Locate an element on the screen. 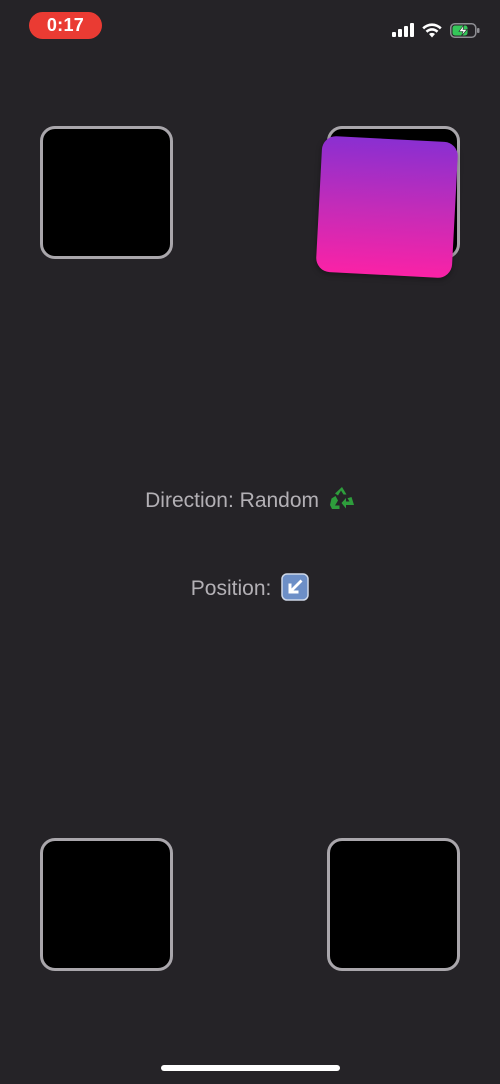  status-icons is located at coordinates (436, 30).